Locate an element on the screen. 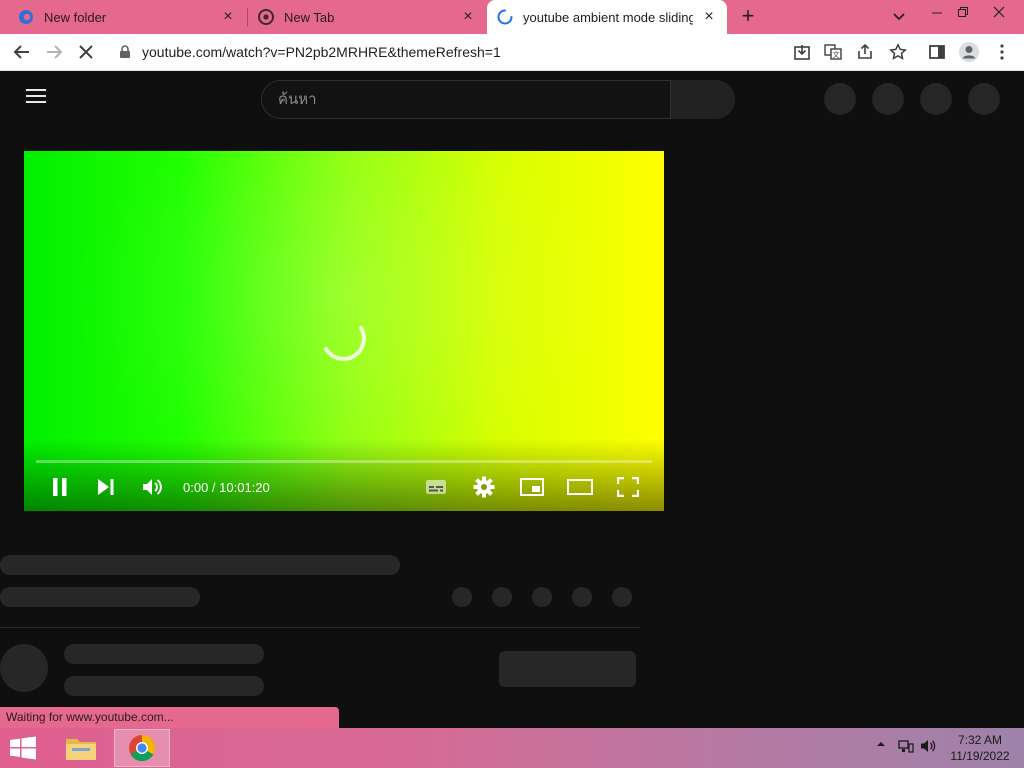 The width and height of the screenshot is (1024, 768). side-panel-icon is located at coordinates (937, 52).